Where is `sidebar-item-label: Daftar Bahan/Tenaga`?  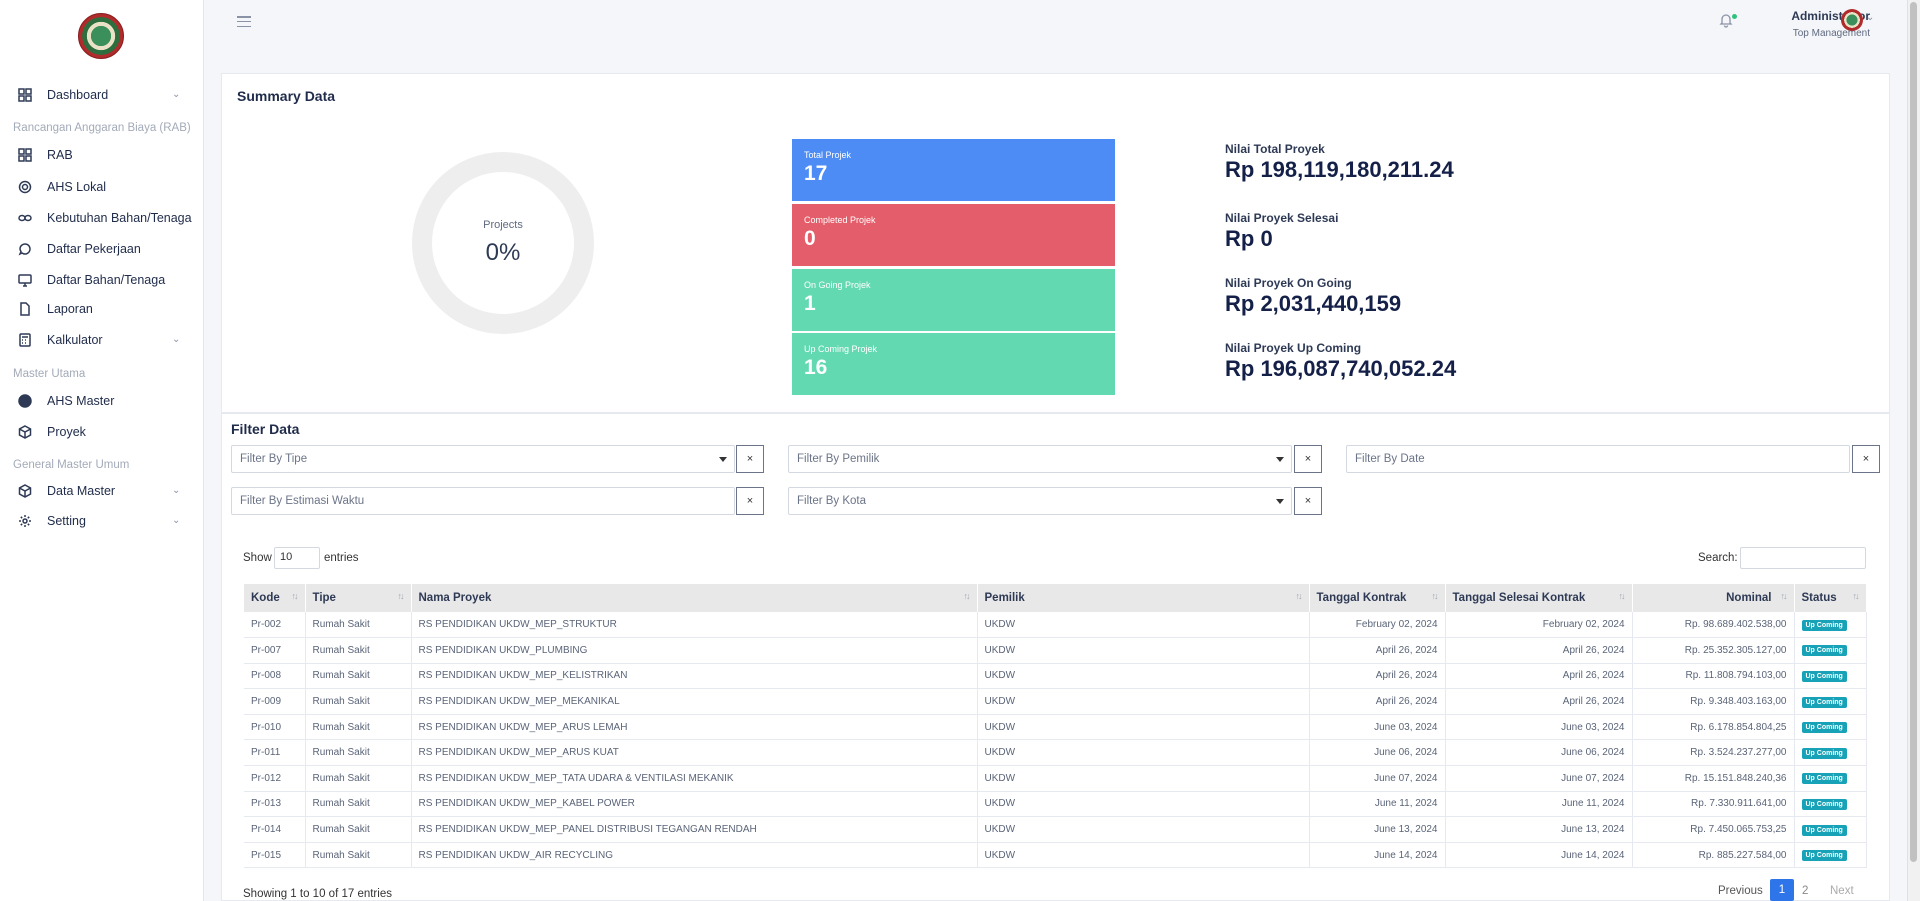 sidebar-item-label: Daftar Bahan/Tenaga is located at coordinates (106, 280).